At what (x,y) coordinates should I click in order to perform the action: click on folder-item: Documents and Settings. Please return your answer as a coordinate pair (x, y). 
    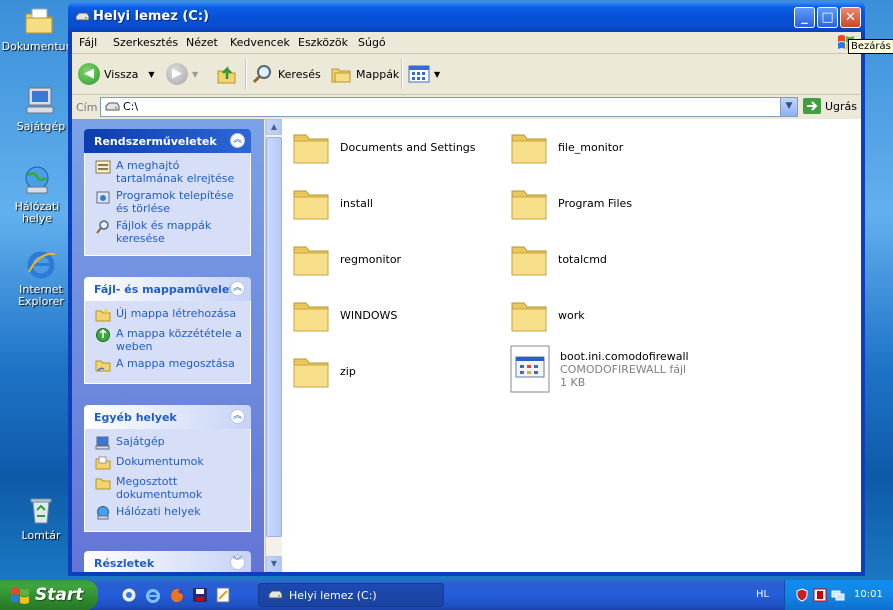
    Looking at the image, I should click on (397, 147).